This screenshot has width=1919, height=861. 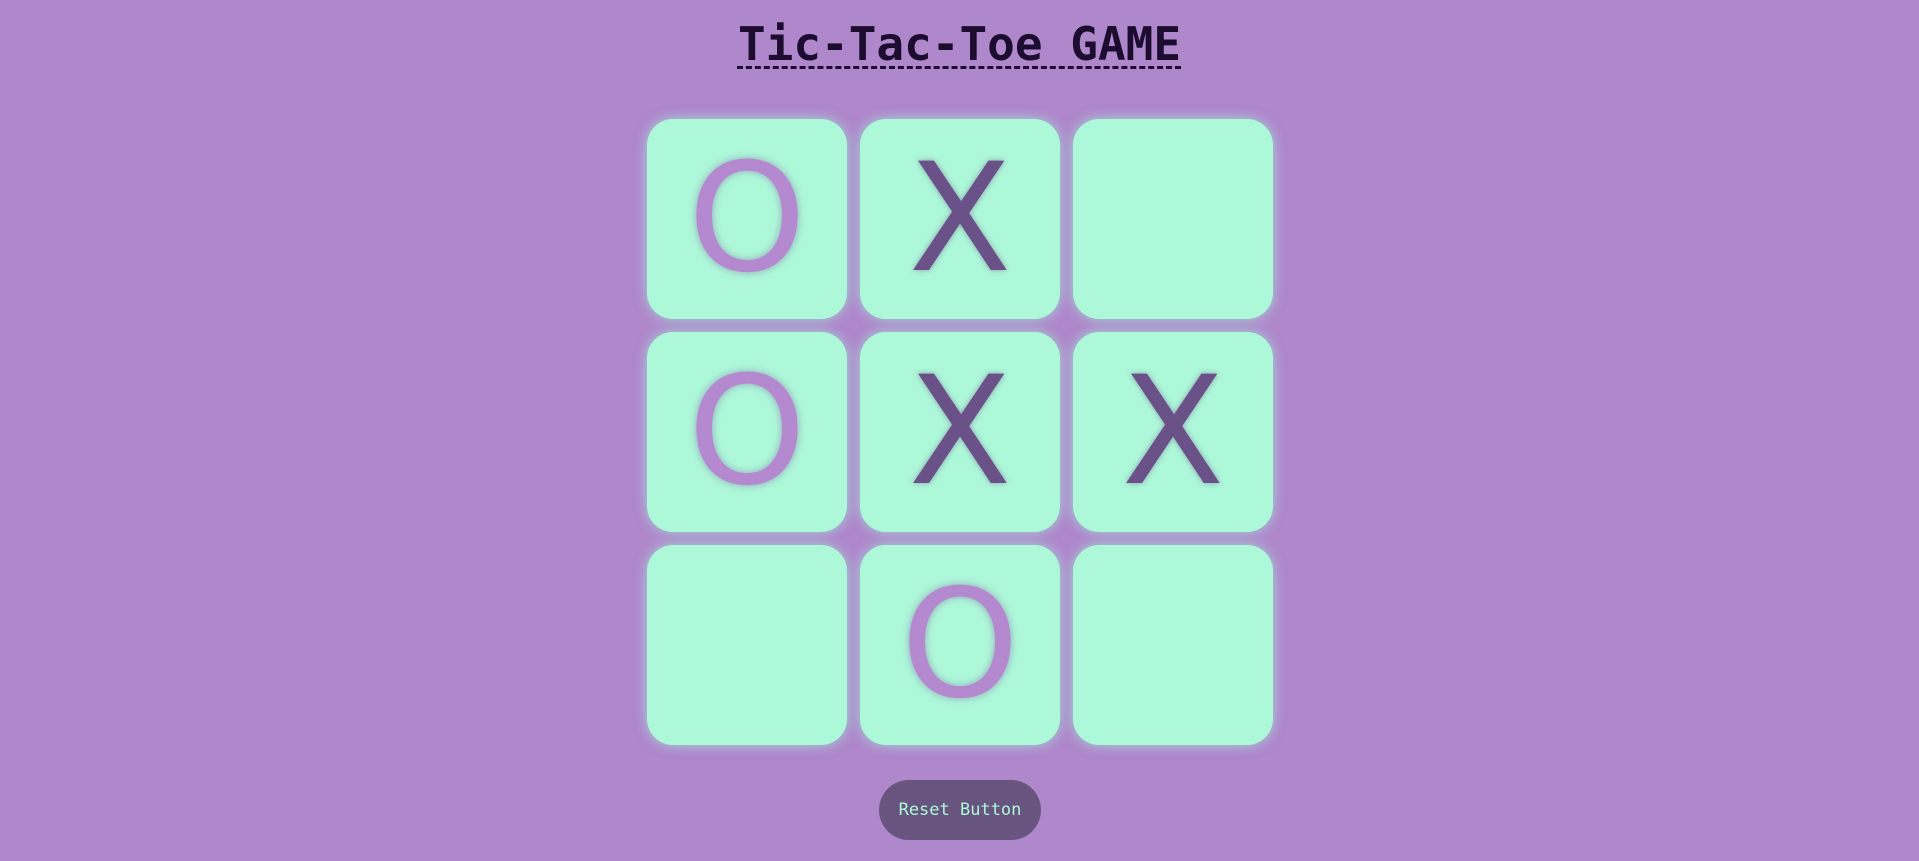 I want to click on reset-button: Reset Button, so click(x=960, y=810).